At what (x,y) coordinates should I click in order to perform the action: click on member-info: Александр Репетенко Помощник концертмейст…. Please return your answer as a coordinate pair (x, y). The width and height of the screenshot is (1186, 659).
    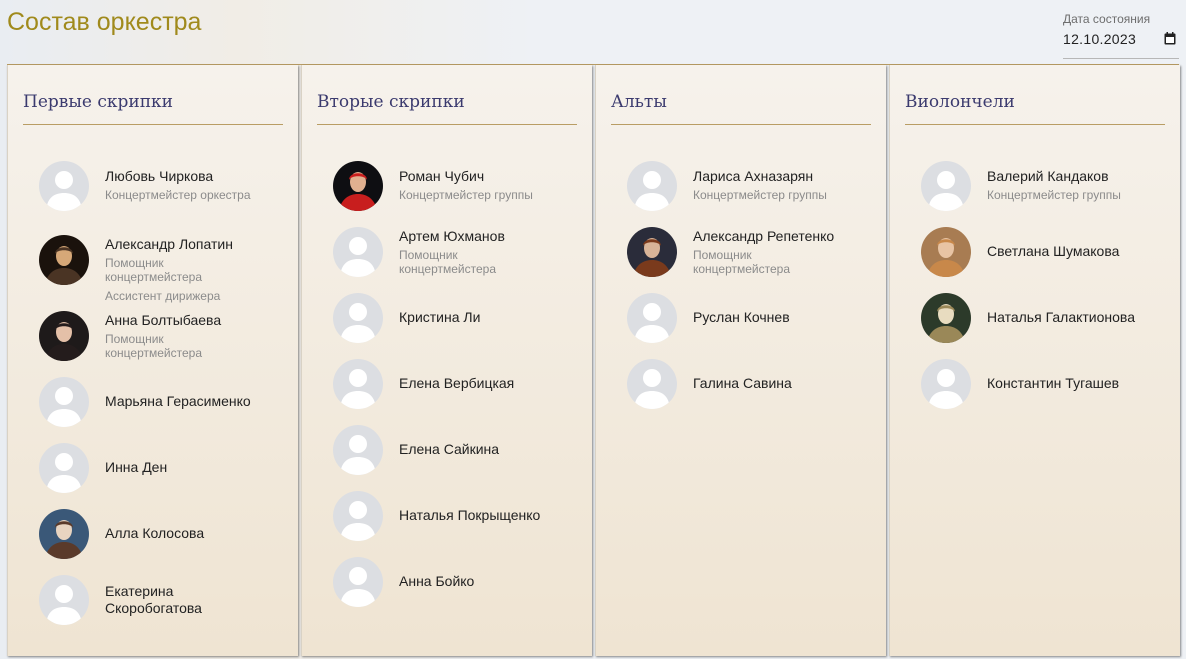
    Looking at the image, I should click on (783, 252).